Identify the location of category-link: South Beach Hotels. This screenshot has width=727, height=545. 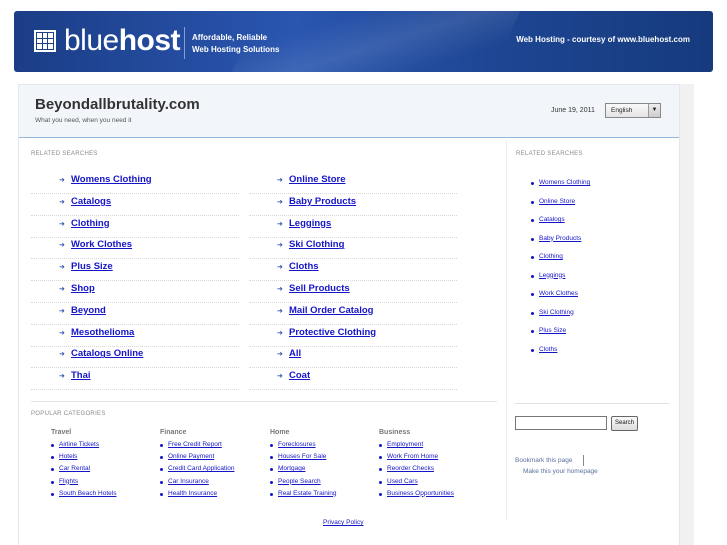
(83, 496).